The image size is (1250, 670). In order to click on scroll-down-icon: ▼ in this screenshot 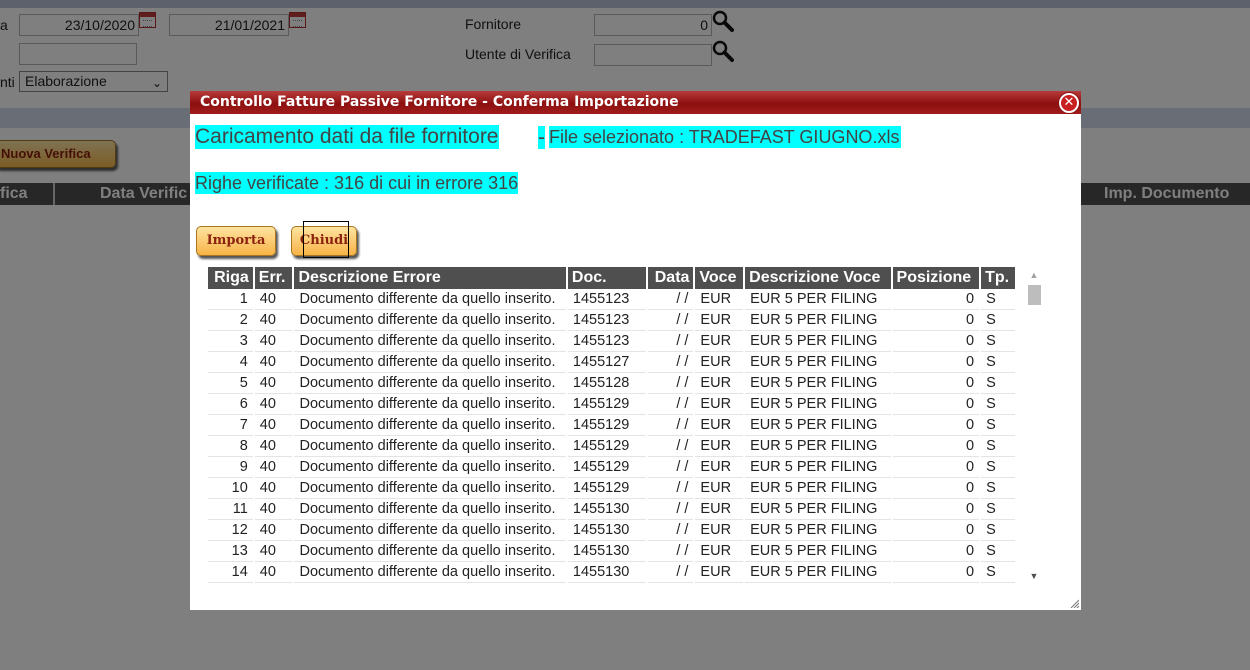, I will do `click(1034, 576)`.